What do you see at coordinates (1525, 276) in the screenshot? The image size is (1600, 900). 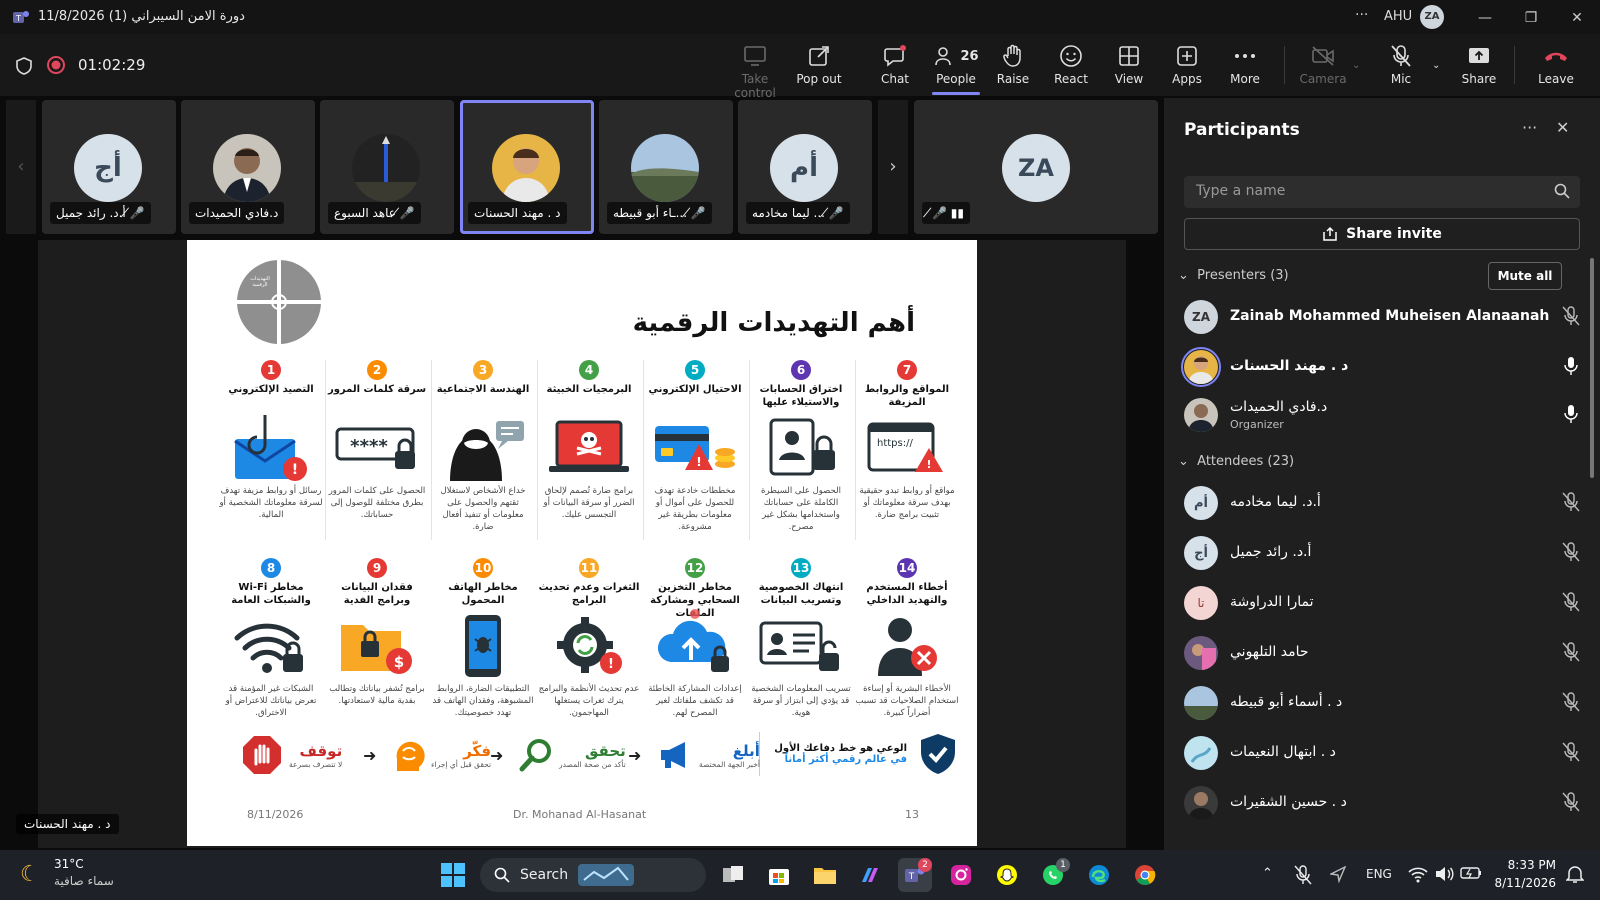 I see `mute-all-button: Mute all` at bounding box center [1525, 276].